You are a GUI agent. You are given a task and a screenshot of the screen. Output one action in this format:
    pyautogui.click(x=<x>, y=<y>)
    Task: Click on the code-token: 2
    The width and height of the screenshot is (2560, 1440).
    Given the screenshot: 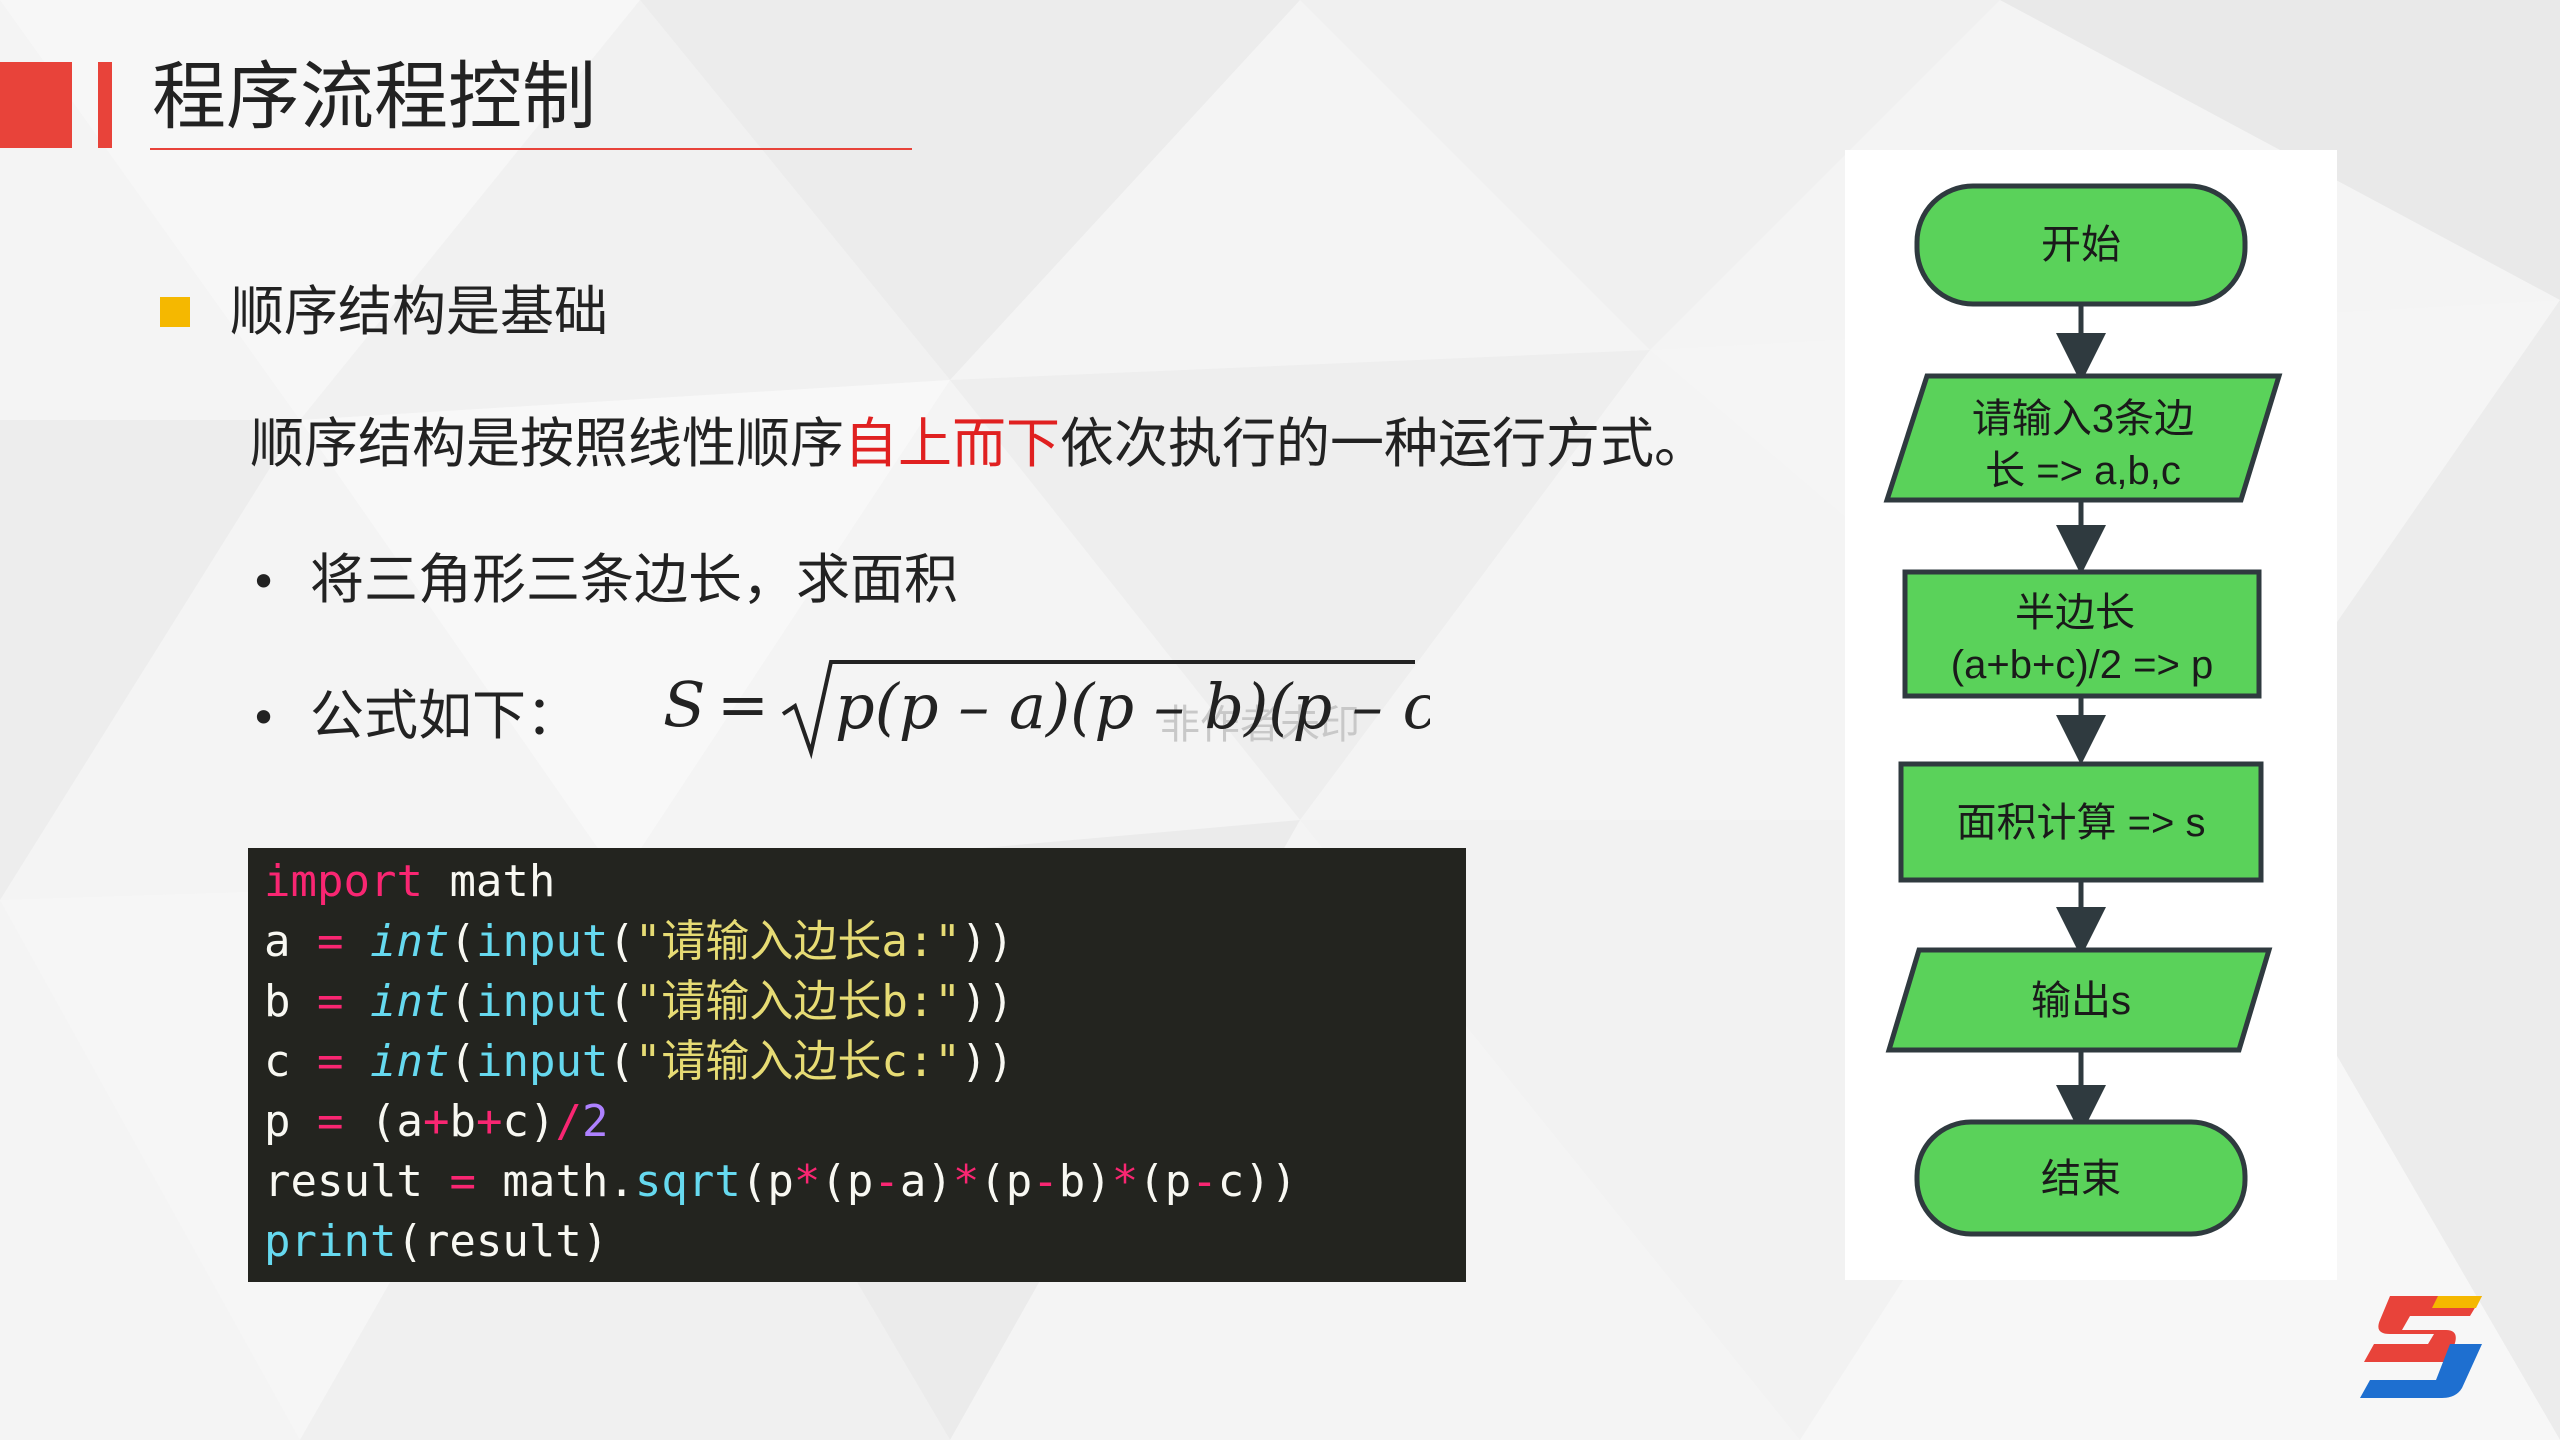 What is the action you would take?
    pyautogui.click(x=595, y=1121)
    